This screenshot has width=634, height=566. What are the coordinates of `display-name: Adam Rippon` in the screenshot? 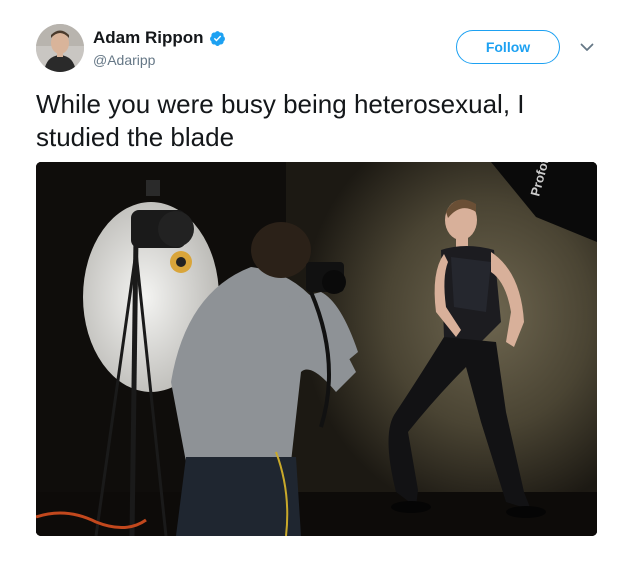 It's located at (148, 38).